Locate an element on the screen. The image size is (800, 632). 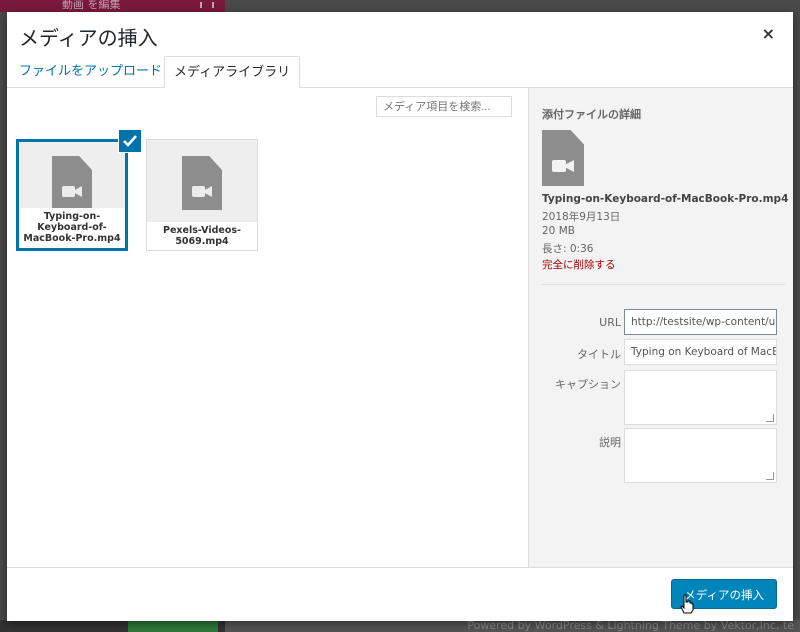
editor-top-tab: 動画 を編集 is located at coordinates (112, 6).